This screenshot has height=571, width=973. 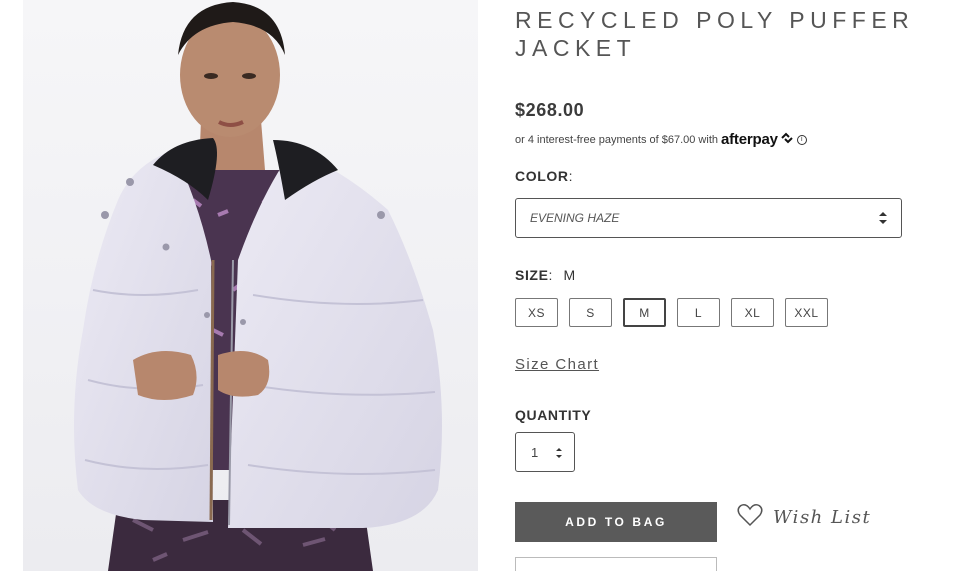 I want to click on product-price: $268.00, so click(x=550, y=110).